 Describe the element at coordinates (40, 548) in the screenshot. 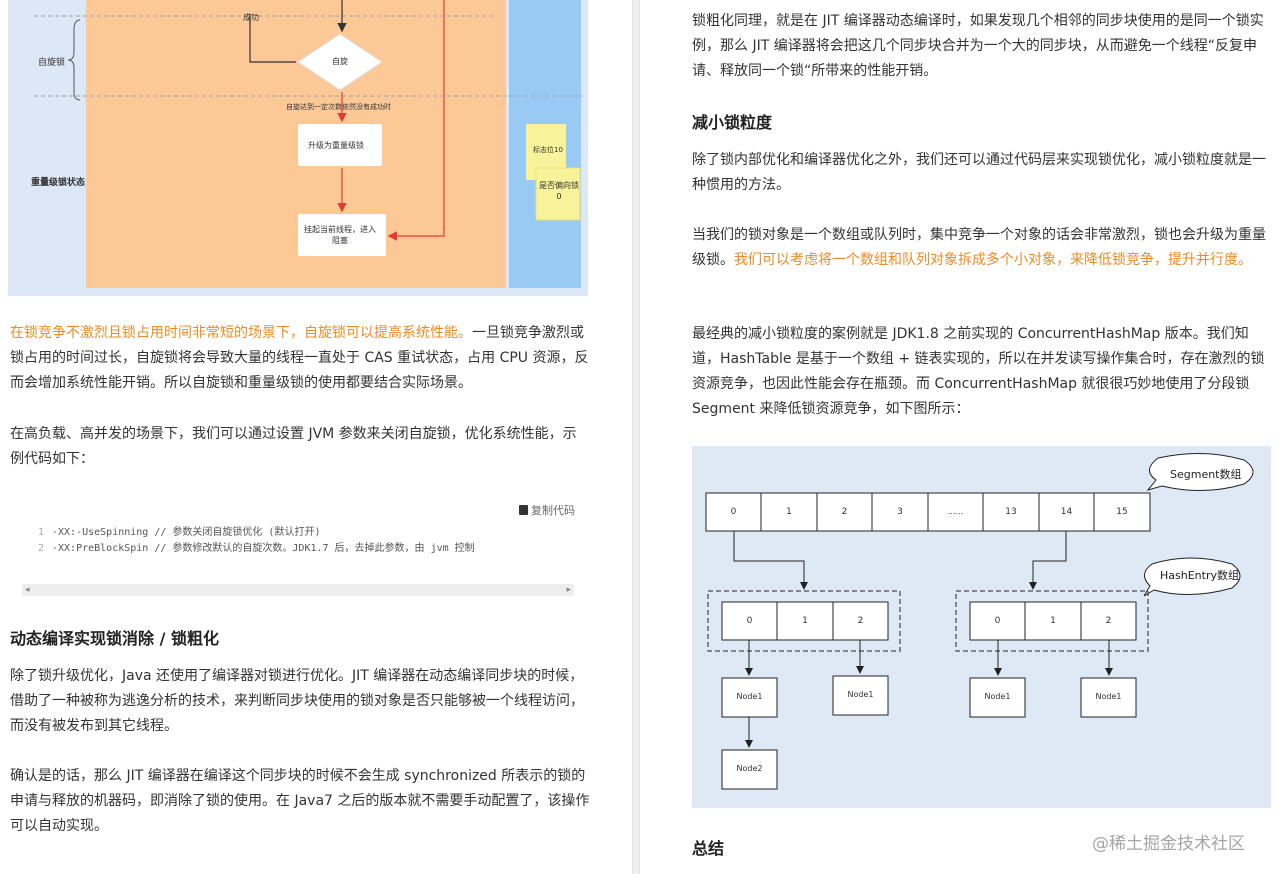

I see `line-number: 2` at that location.